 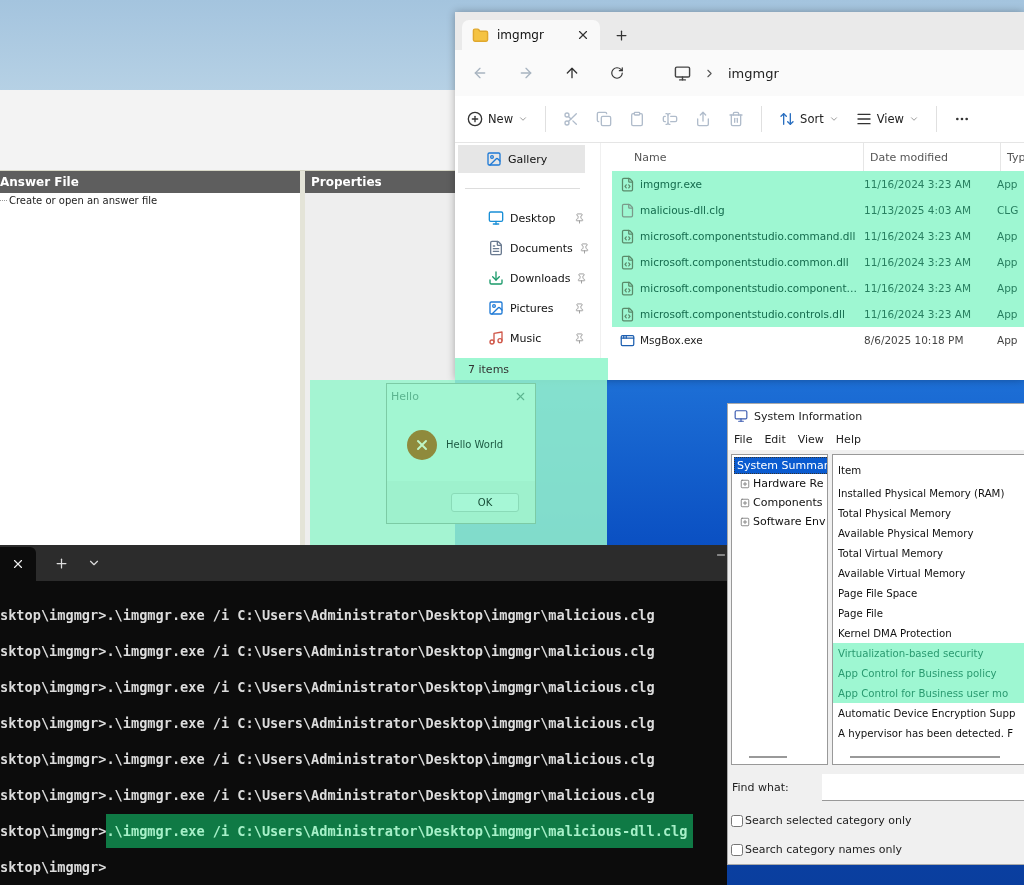 I want to click on checkbox-label: Search selected category only, so click(x=828, y=820).